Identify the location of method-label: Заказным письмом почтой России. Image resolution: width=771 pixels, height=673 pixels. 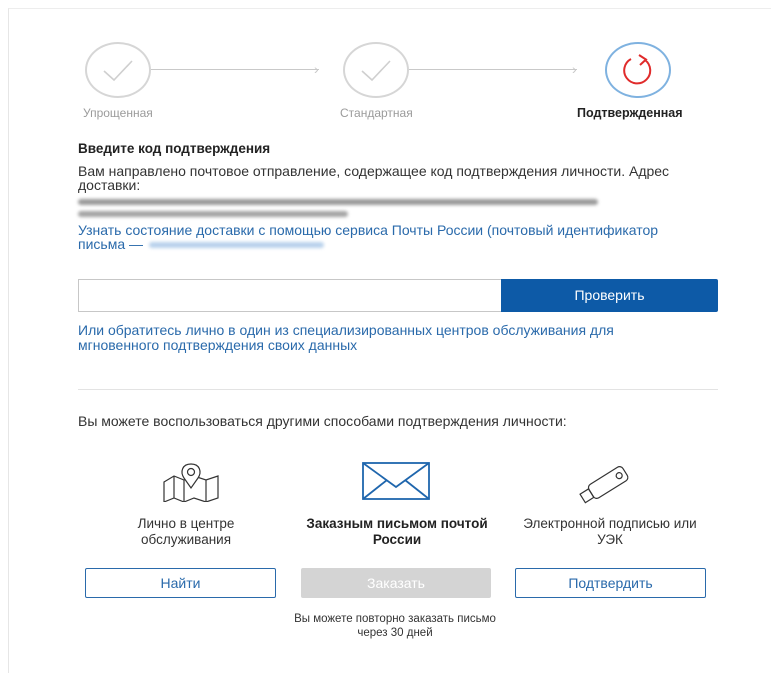
(397, 531).